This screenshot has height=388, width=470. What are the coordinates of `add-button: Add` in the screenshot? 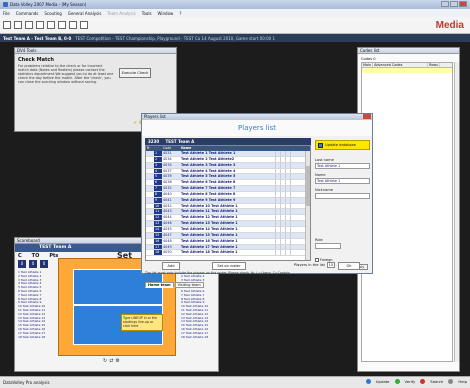 It's located at (171, 266).